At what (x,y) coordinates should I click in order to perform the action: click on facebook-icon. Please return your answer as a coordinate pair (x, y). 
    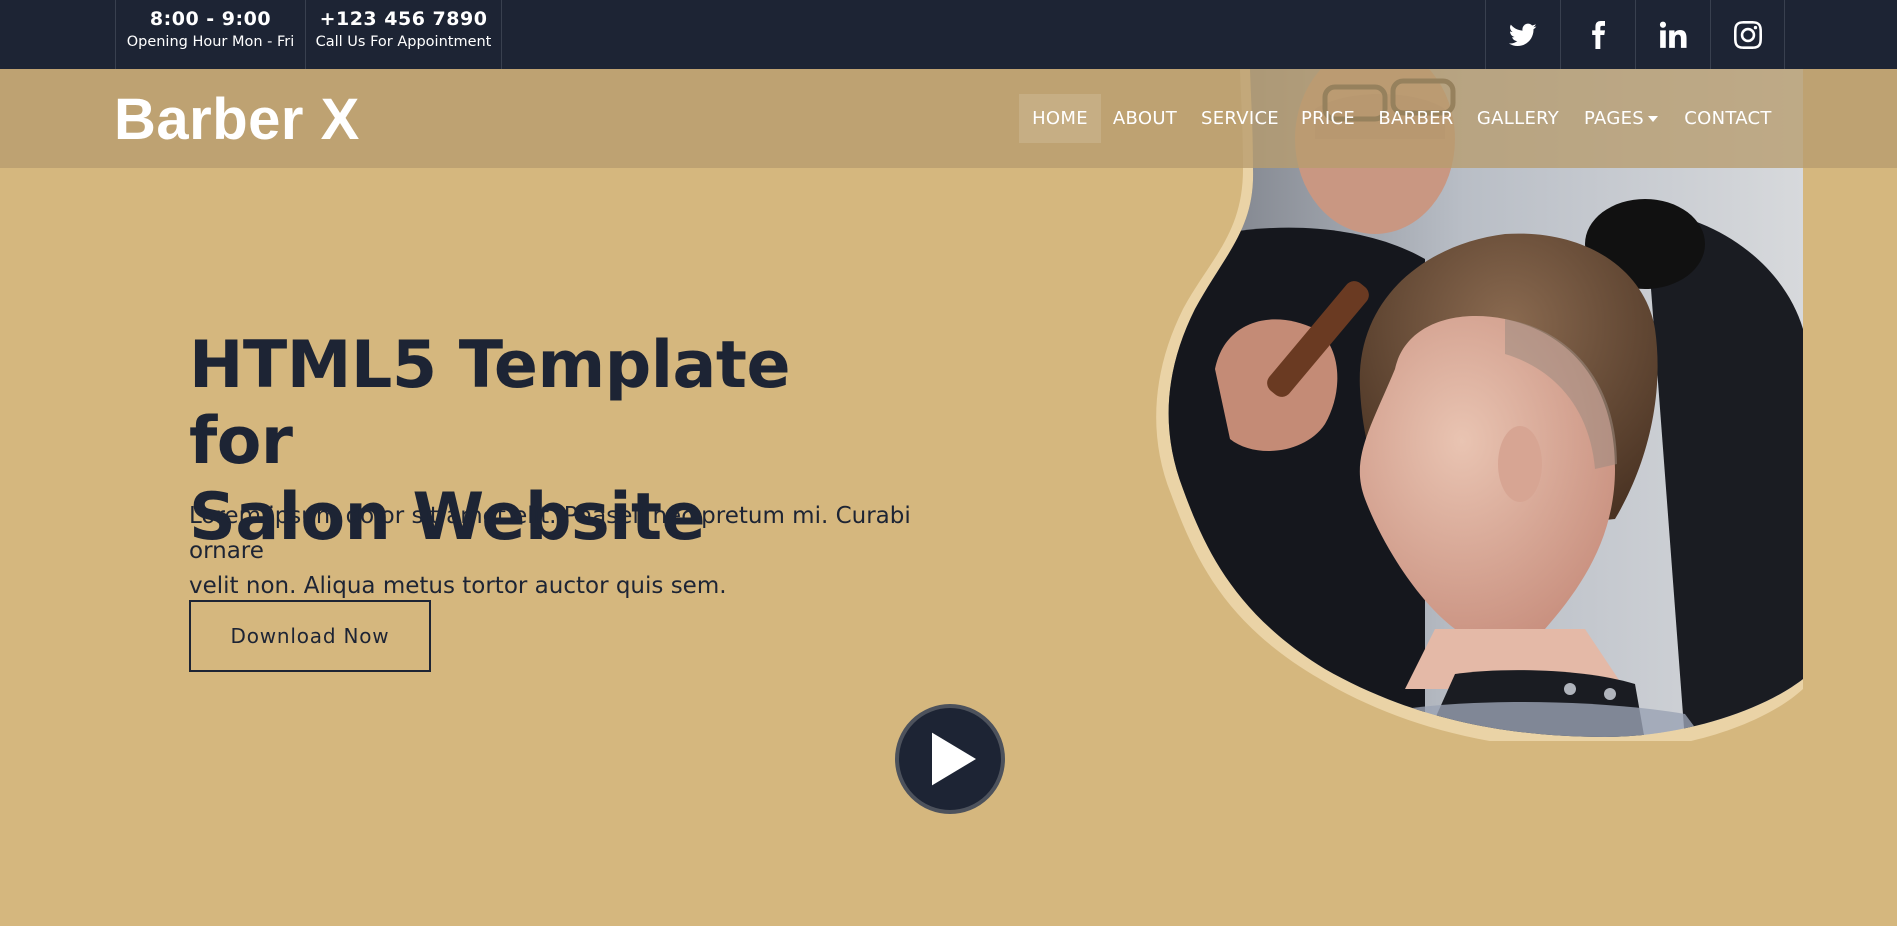
    Looking at the image, I should click on (1598, 34).